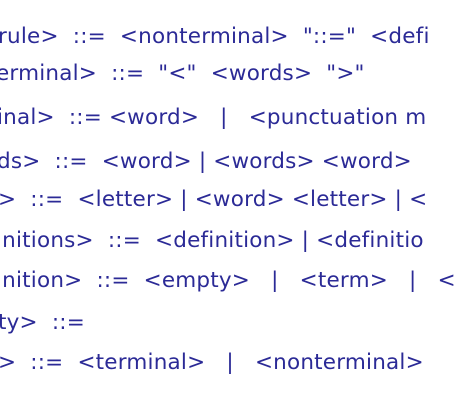 This screenshot has height=410, width=465. I want to click on grammar-line-8: ty> ::=, so click(42, 322).